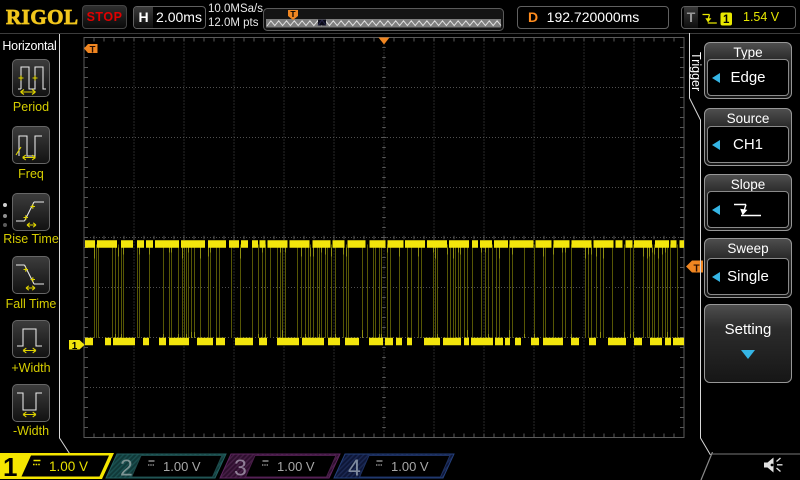 The height and width of the screenshot is (480, 800). What do you see at coordinates (126, 467) in the screenshot?
I see `svg-text: 2` at bounding box center [126, 467].